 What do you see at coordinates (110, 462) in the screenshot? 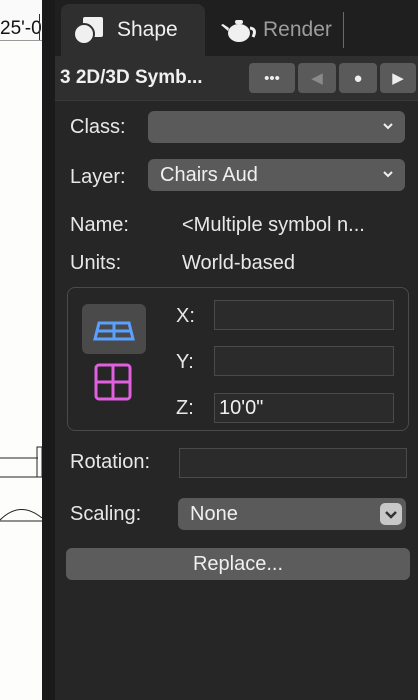
I see `rotation-label: Rotation:` at bounding box center [110, 462].